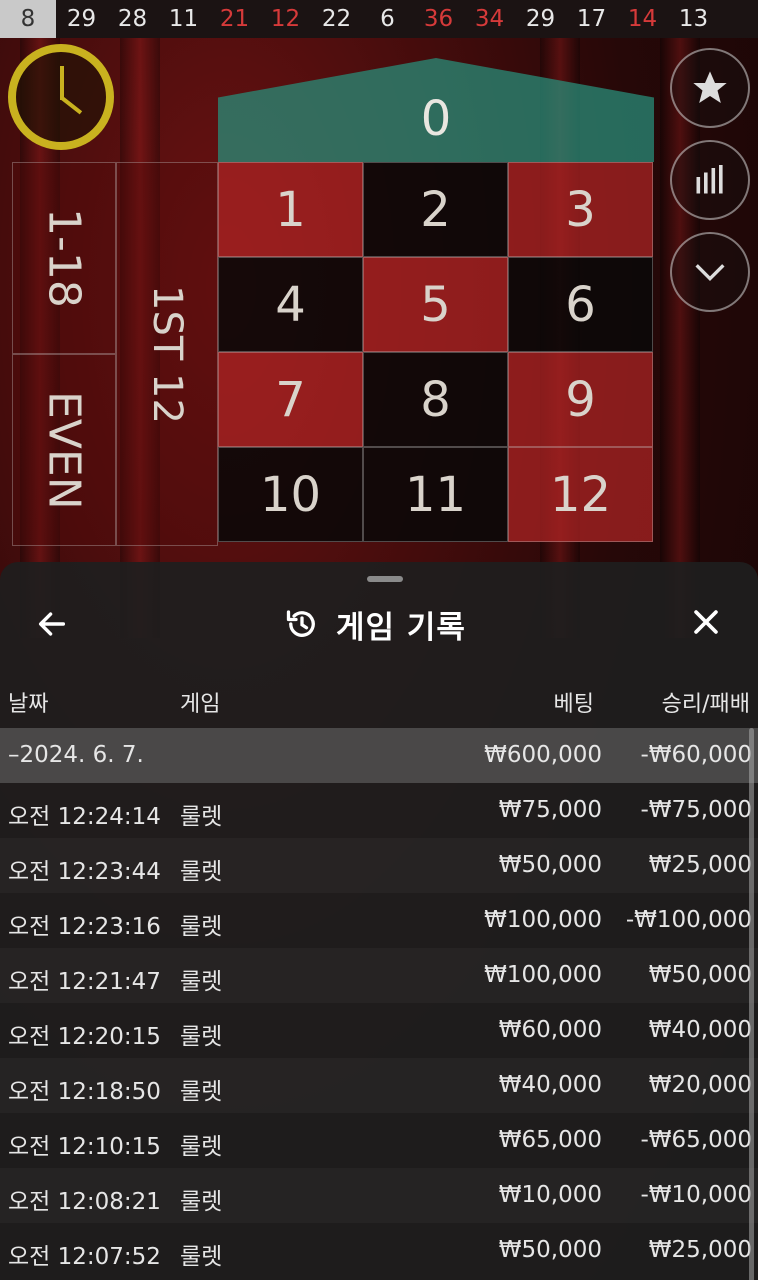  Describe the element at coordinates (696, 810) in the screenshot. I see `win-loss-amount: -₩75,000` at that location.